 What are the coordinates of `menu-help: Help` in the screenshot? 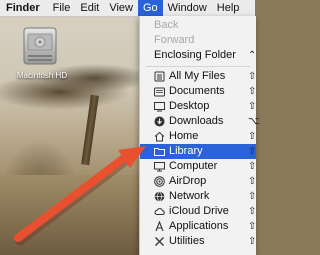 It's located at (228, 8).